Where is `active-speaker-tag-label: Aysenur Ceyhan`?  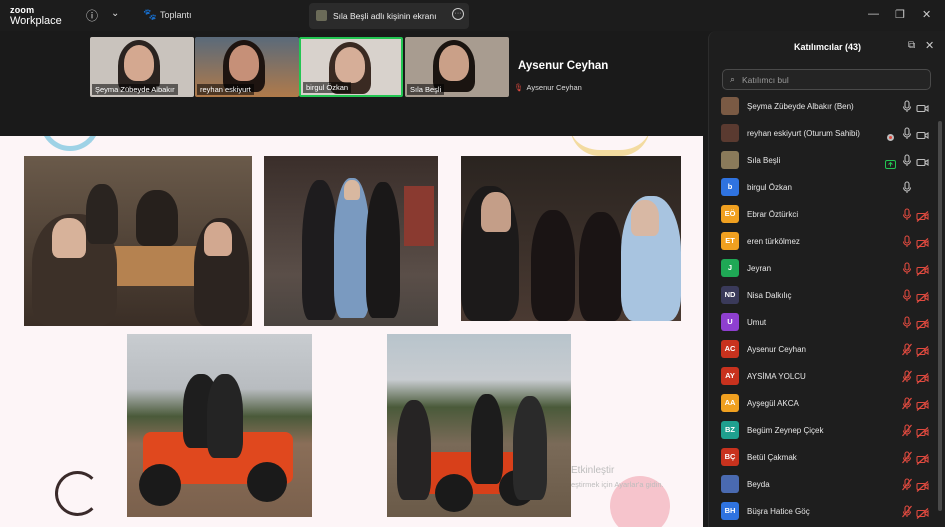
active-speaker-tag-label: Aysenur Ceyhan is located at coordinates (554, 87).